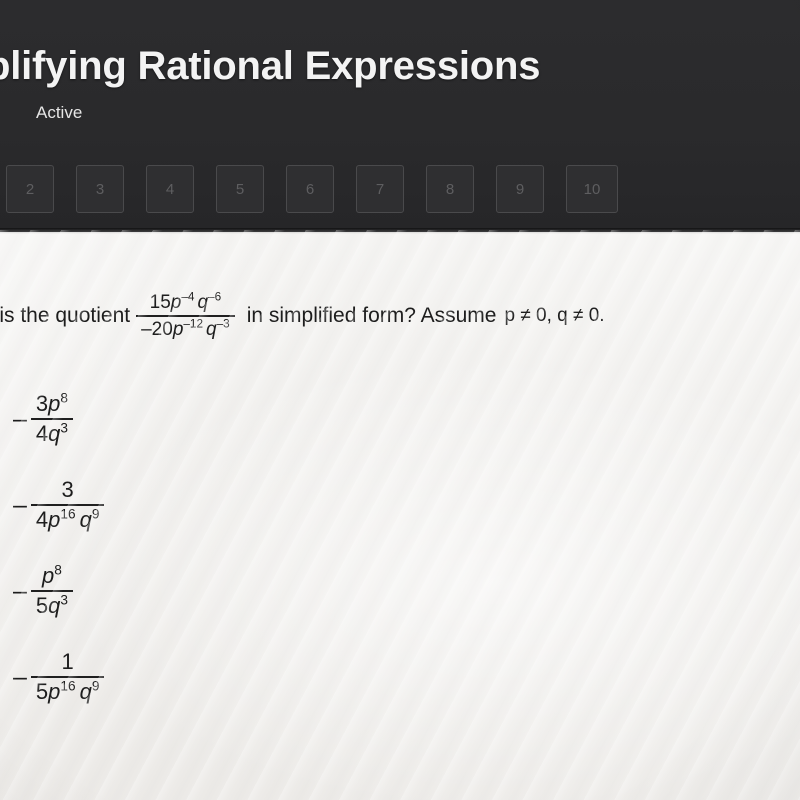 The image size is (800, 800). What do you see at coordinates (20, 590) in the screenshot?
I see `choice-c-sign: –` at bounding box center [20, 590].